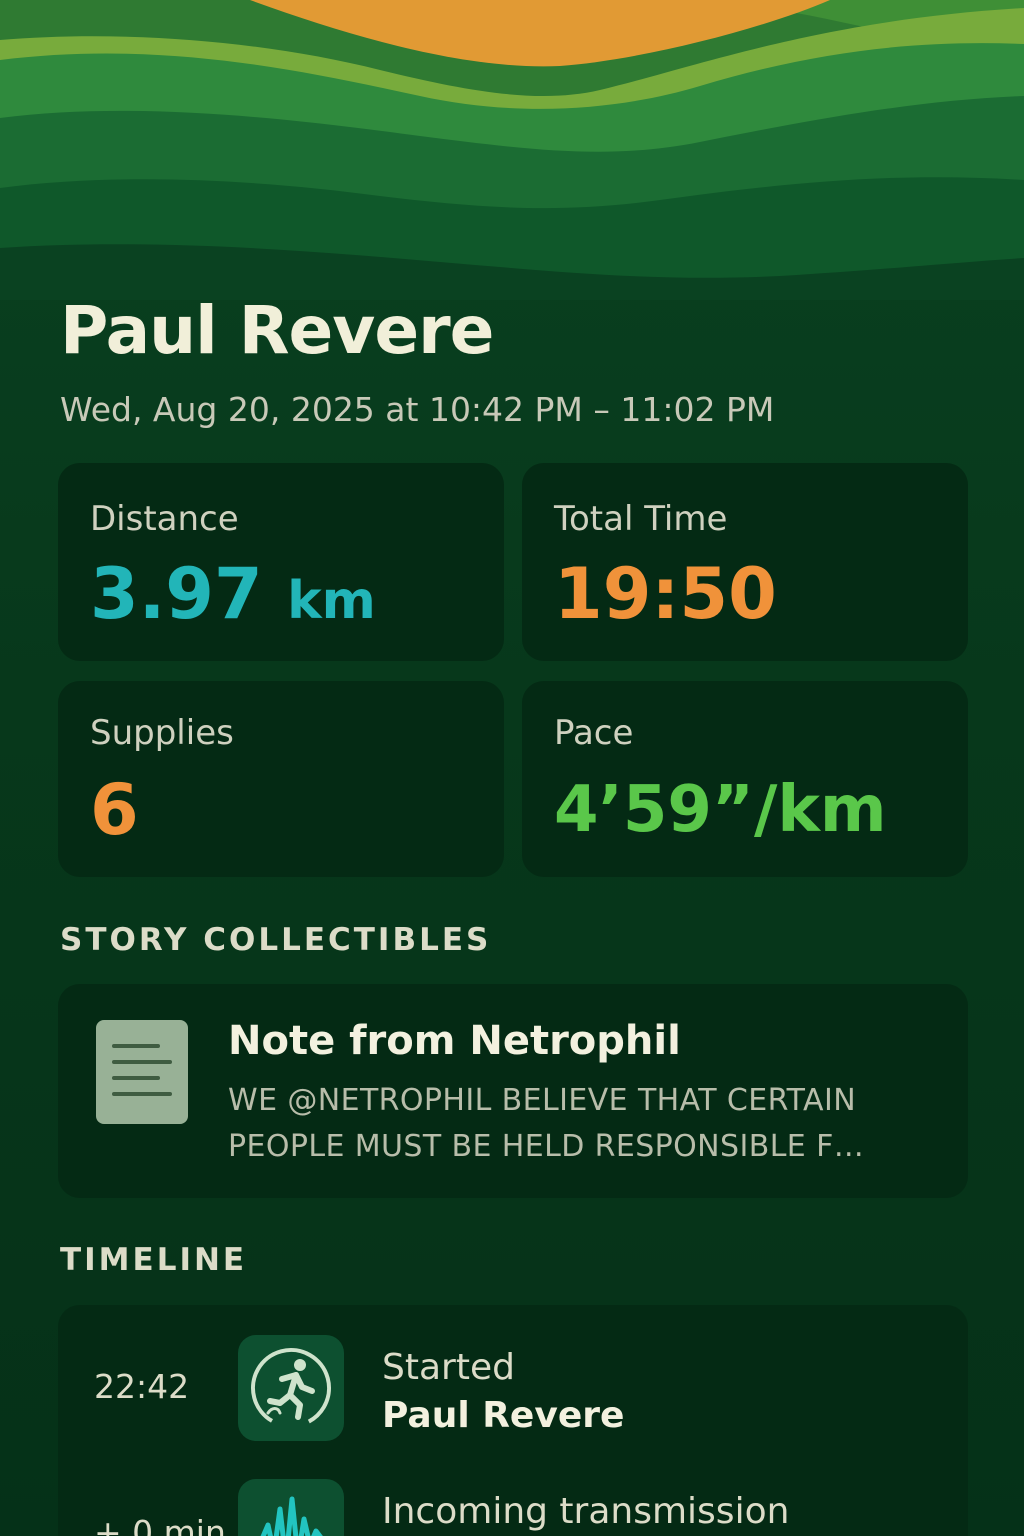 This screenshot has height=1536, width=1024. I want to click on document-icon, so click(142, 1072).